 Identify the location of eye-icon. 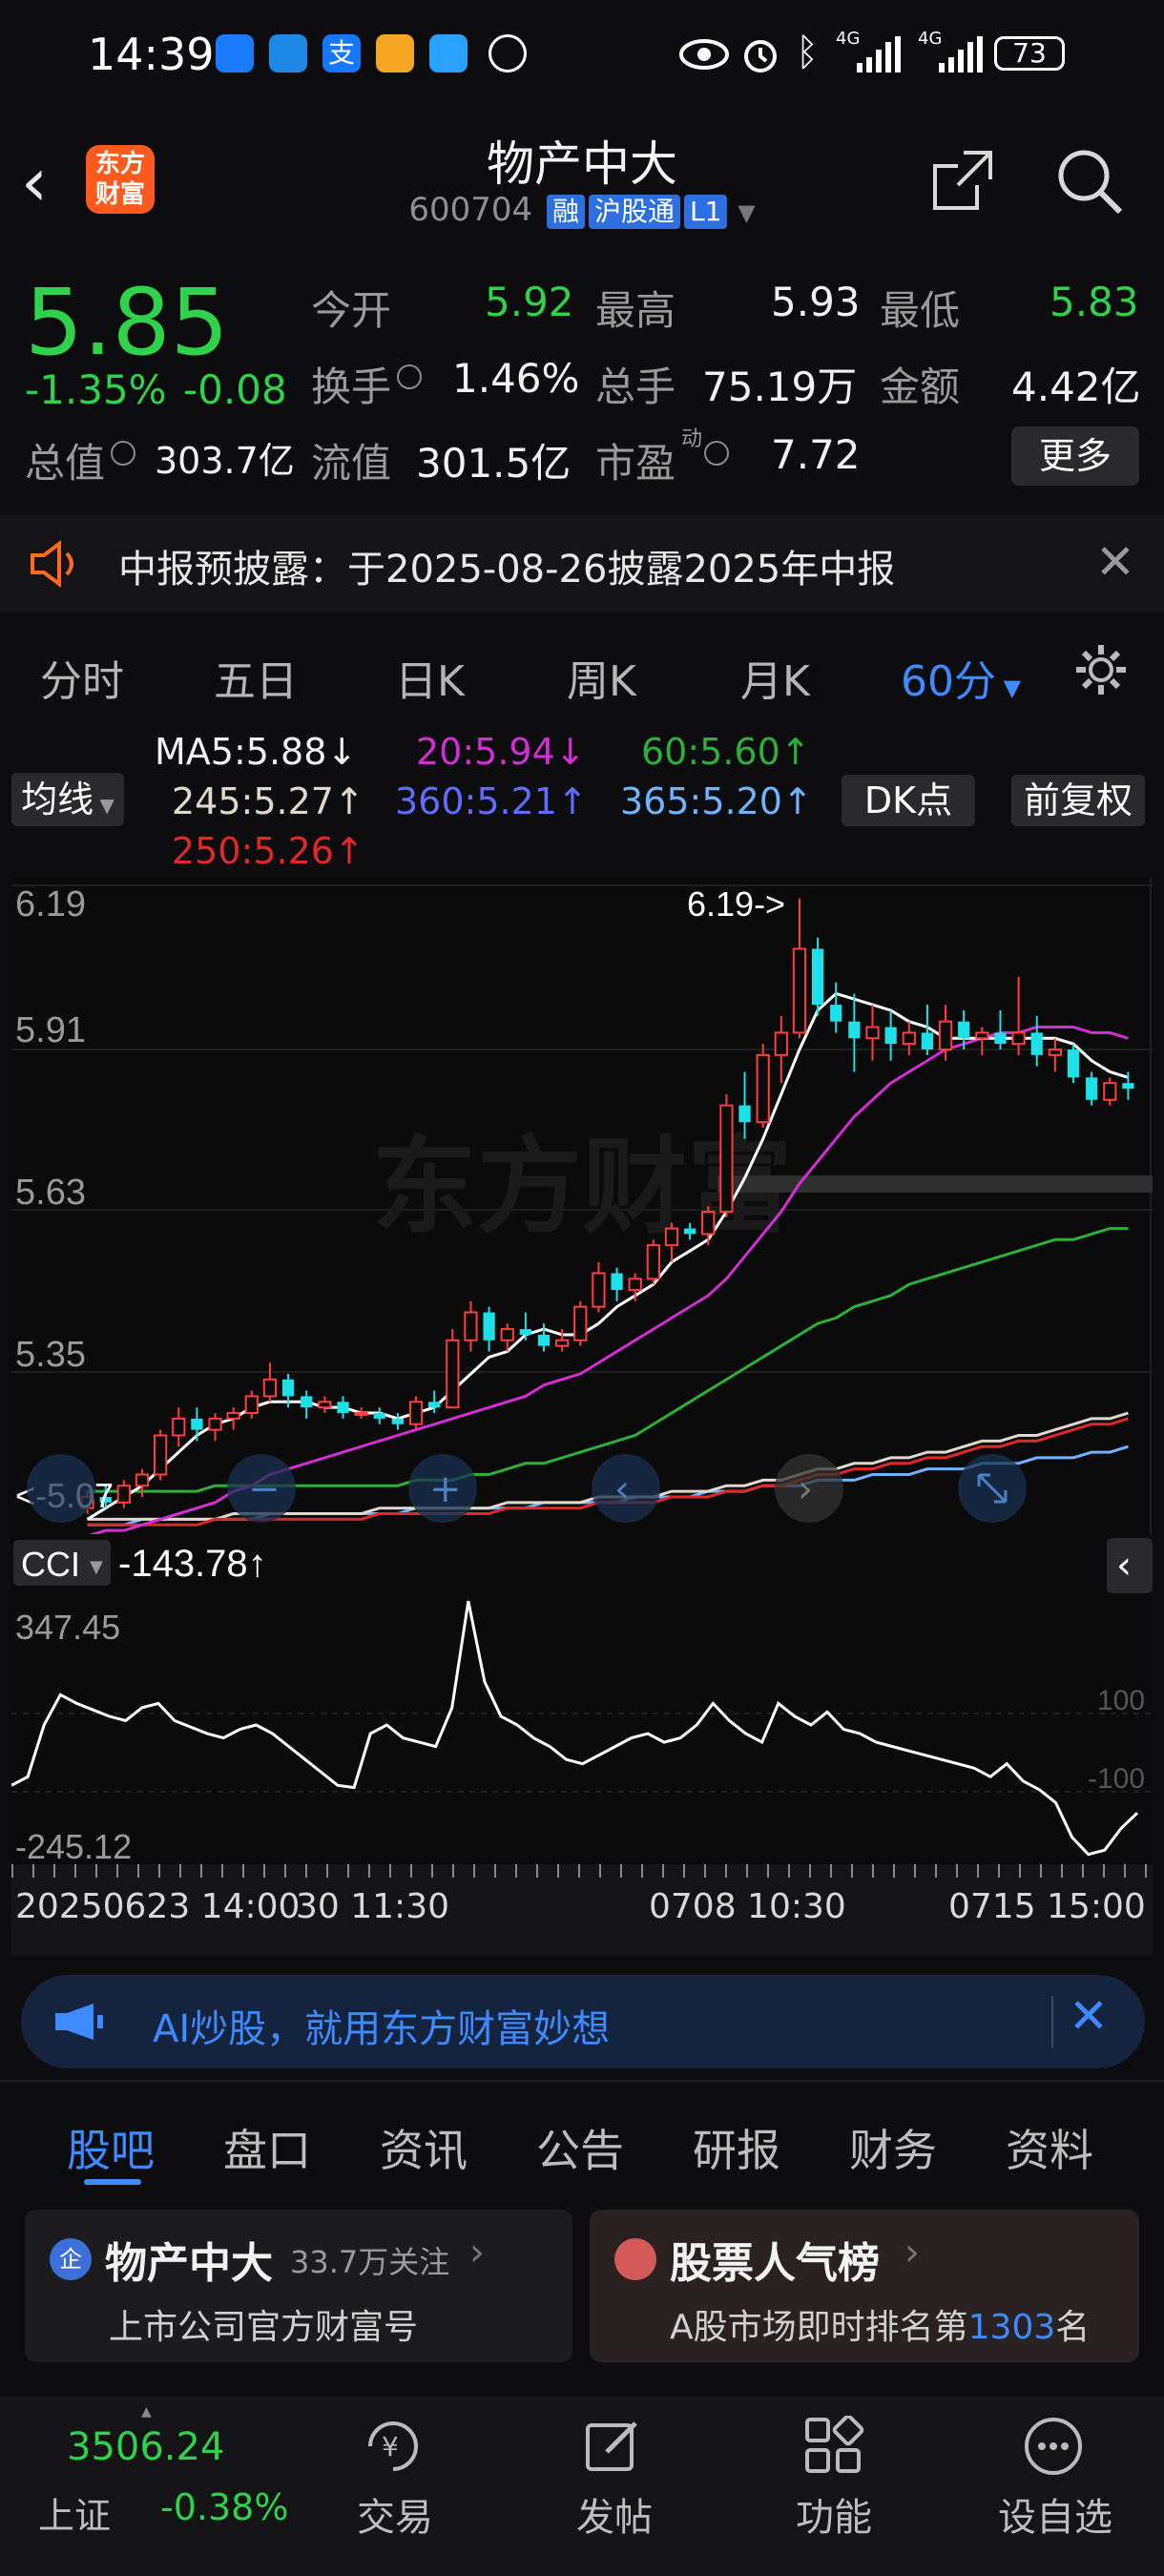
(704, 54).